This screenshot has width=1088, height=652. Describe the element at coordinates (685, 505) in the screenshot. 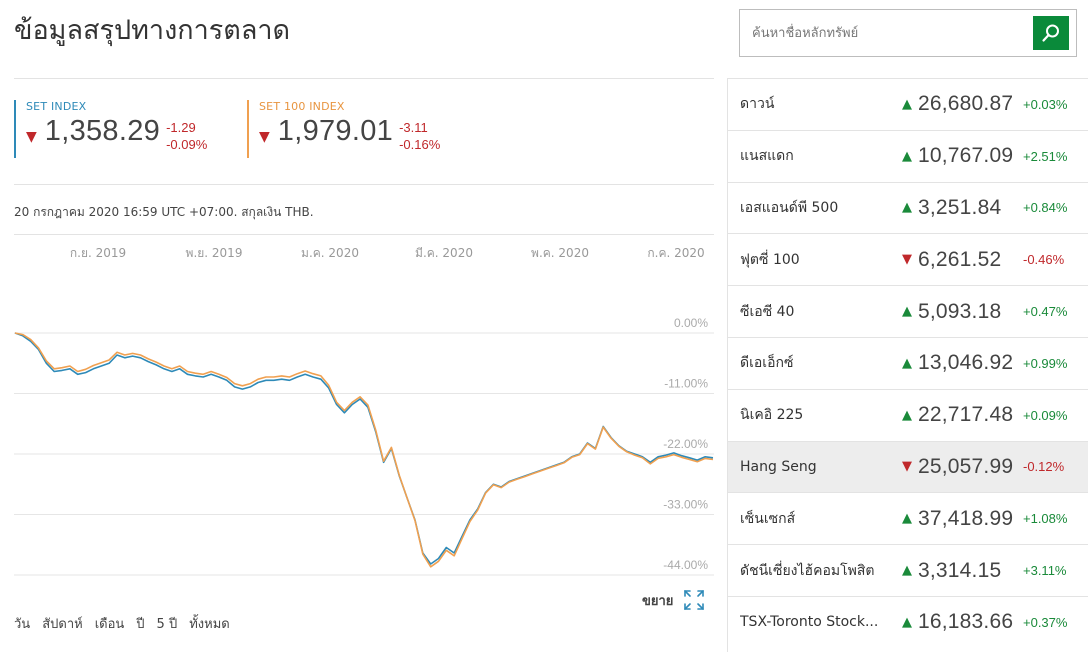

I see `y-tick-label: -33.00%` at that location.